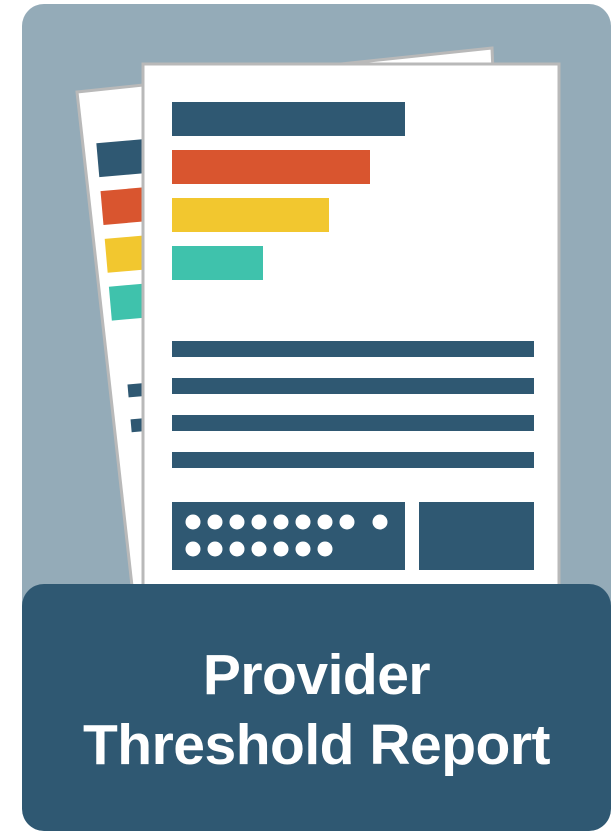 Image resolution: width=611 pixels, height=831 pixels. I want to click on tile-title-line-1: Provider, so click(316, 674).